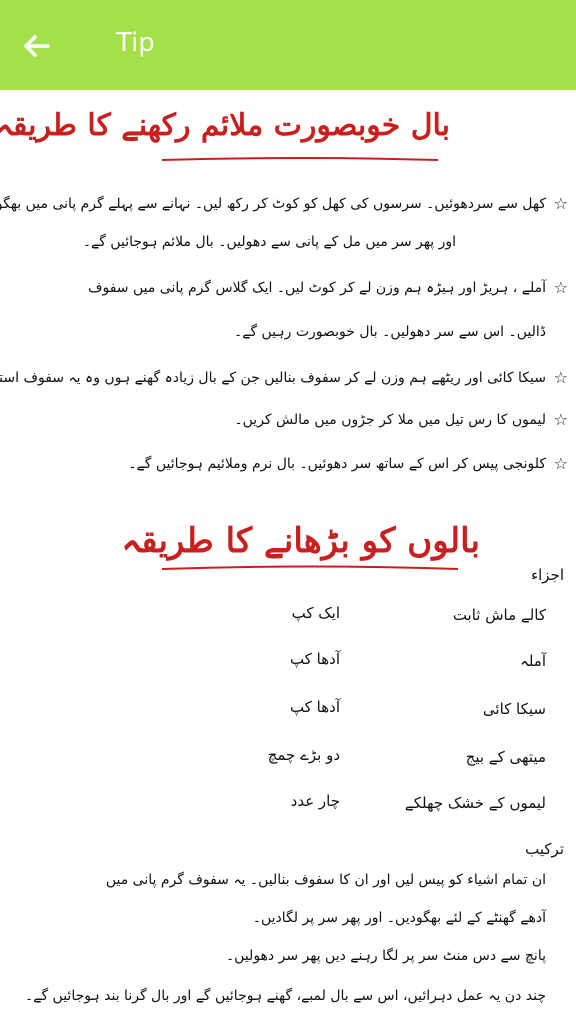 This screenshot has width=576, height=1024. What do you see at coordinates (533, 661) in the screenshot?
I see `ingredient-name: آملہ` at bounding box center [533, 661].